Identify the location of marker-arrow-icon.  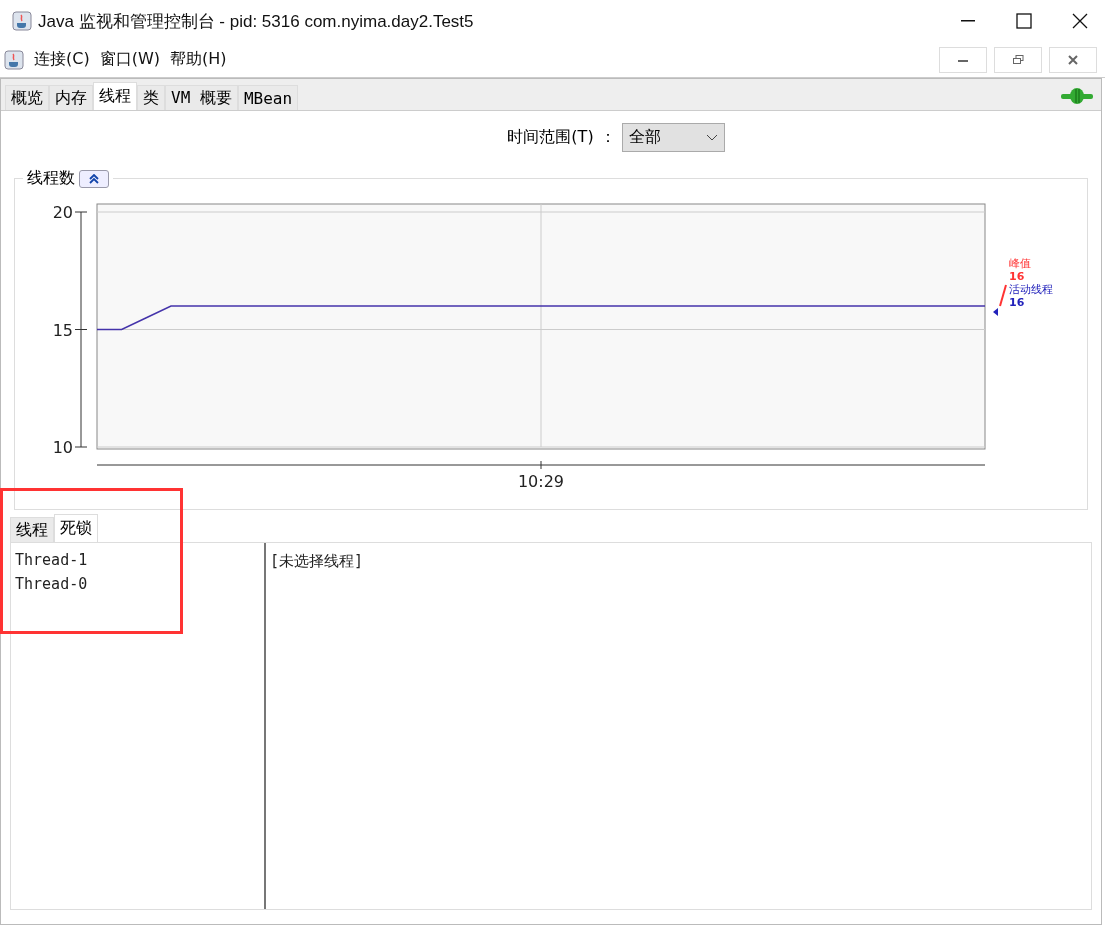
(995, 312).